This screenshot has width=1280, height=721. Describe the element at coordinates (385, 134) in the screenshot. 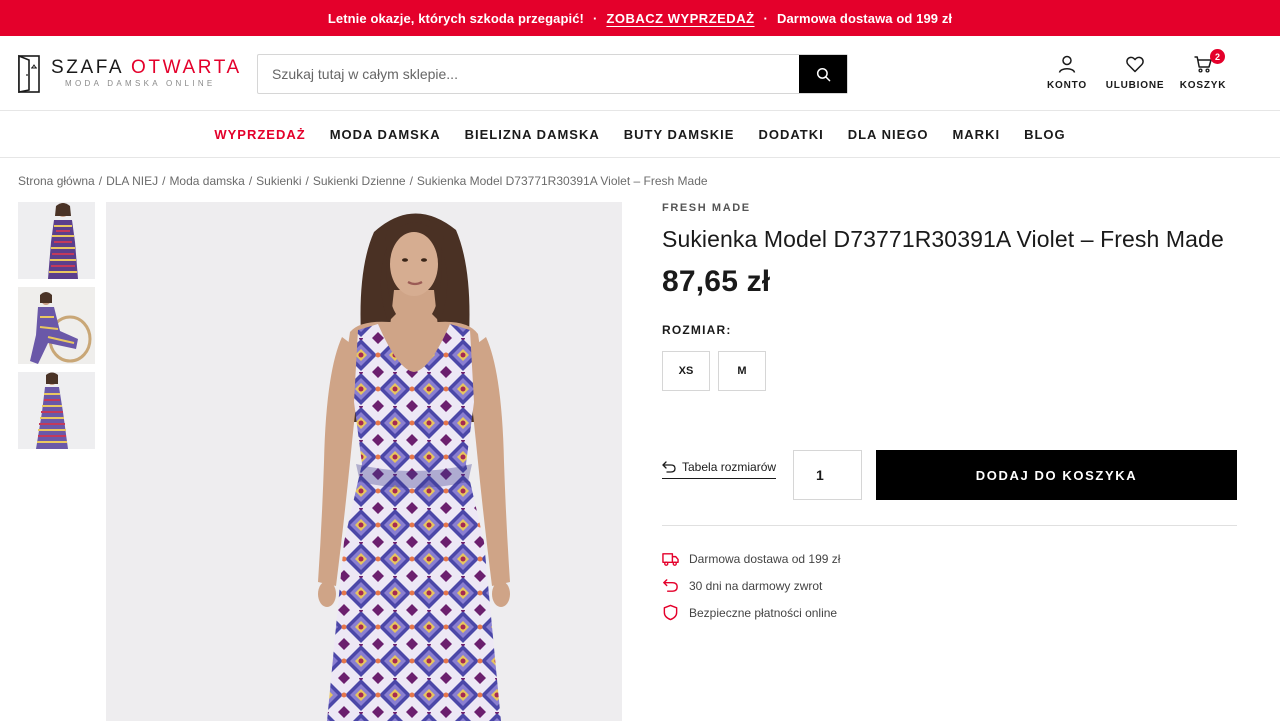

I see `nav-item-women-fashion: MODA DAMSKA` at that location.